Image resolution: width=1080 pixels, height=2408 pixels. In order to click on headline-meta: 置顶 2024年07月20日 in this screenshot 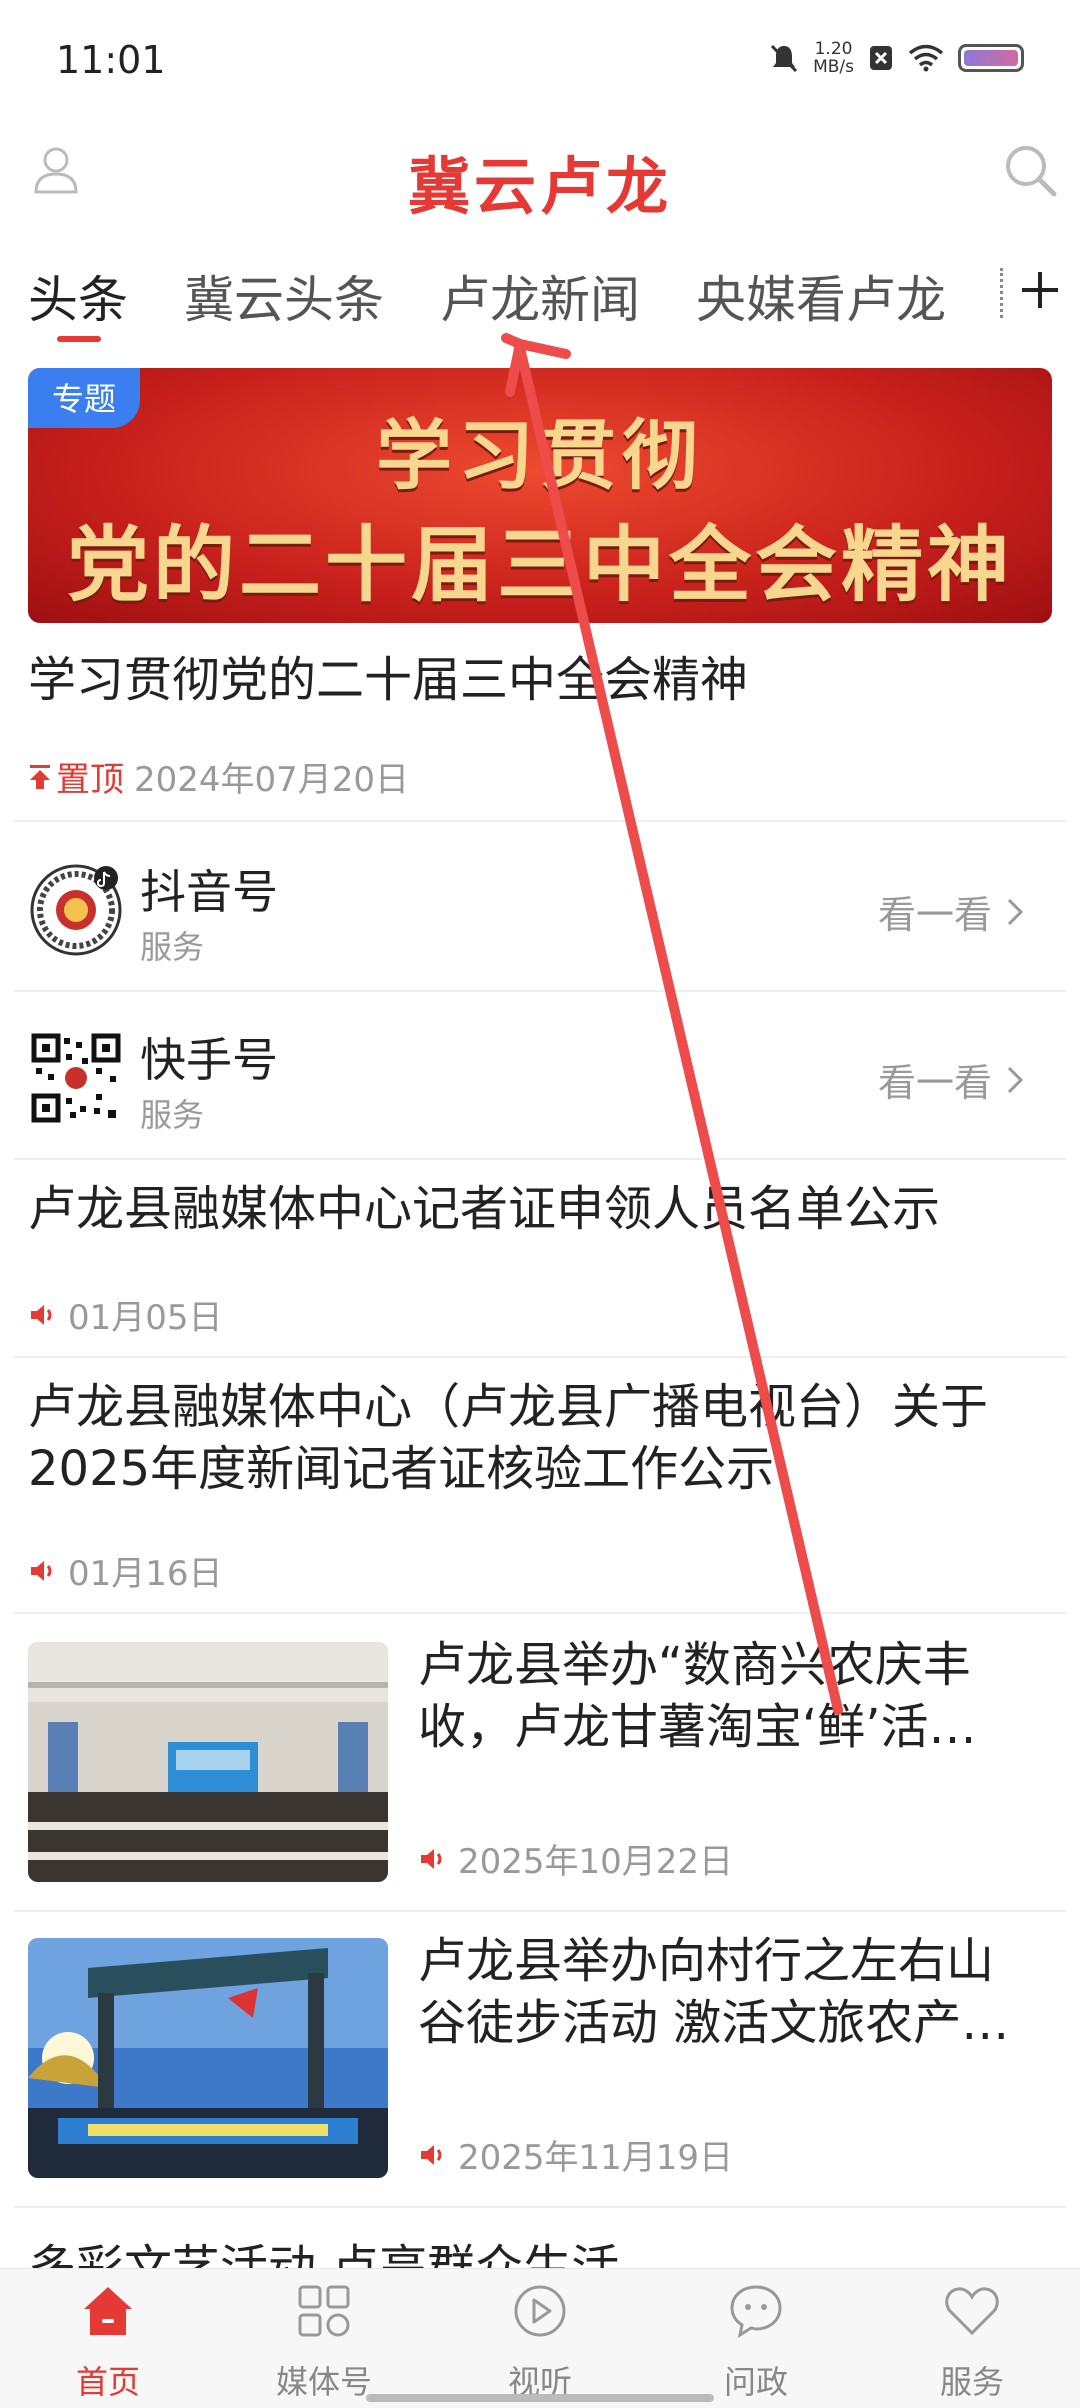, I will do `click(218, 776)`.